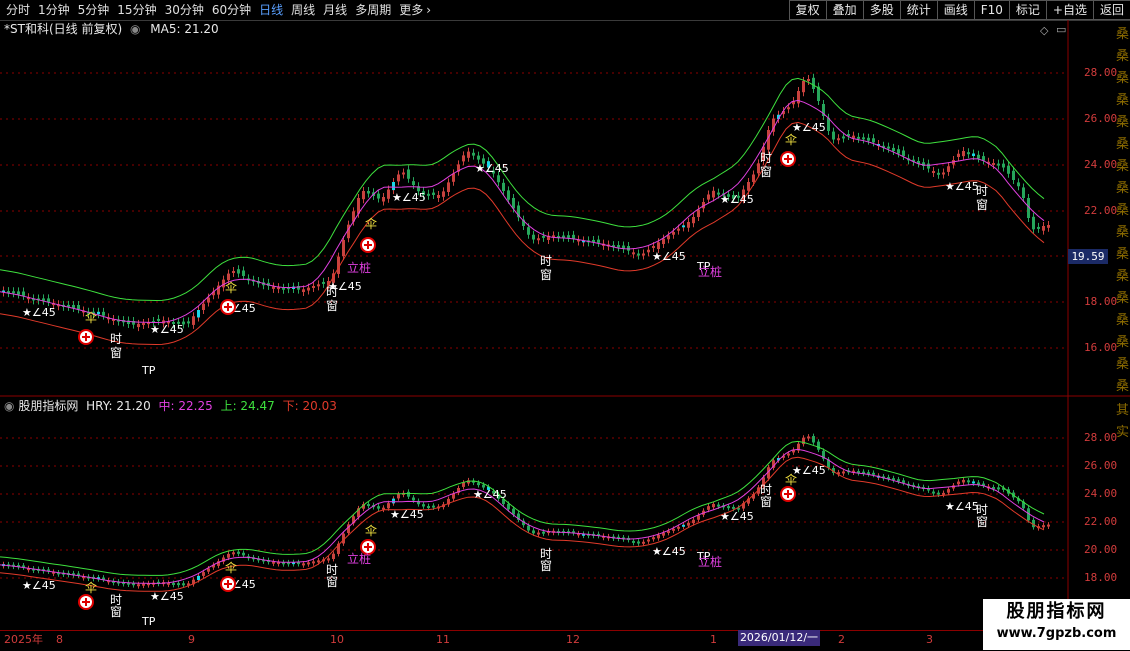  What do you see at coordinates (443, 639) in the screenshot?
I see `time-label-nov: 11` at bounding box center [443, 639].